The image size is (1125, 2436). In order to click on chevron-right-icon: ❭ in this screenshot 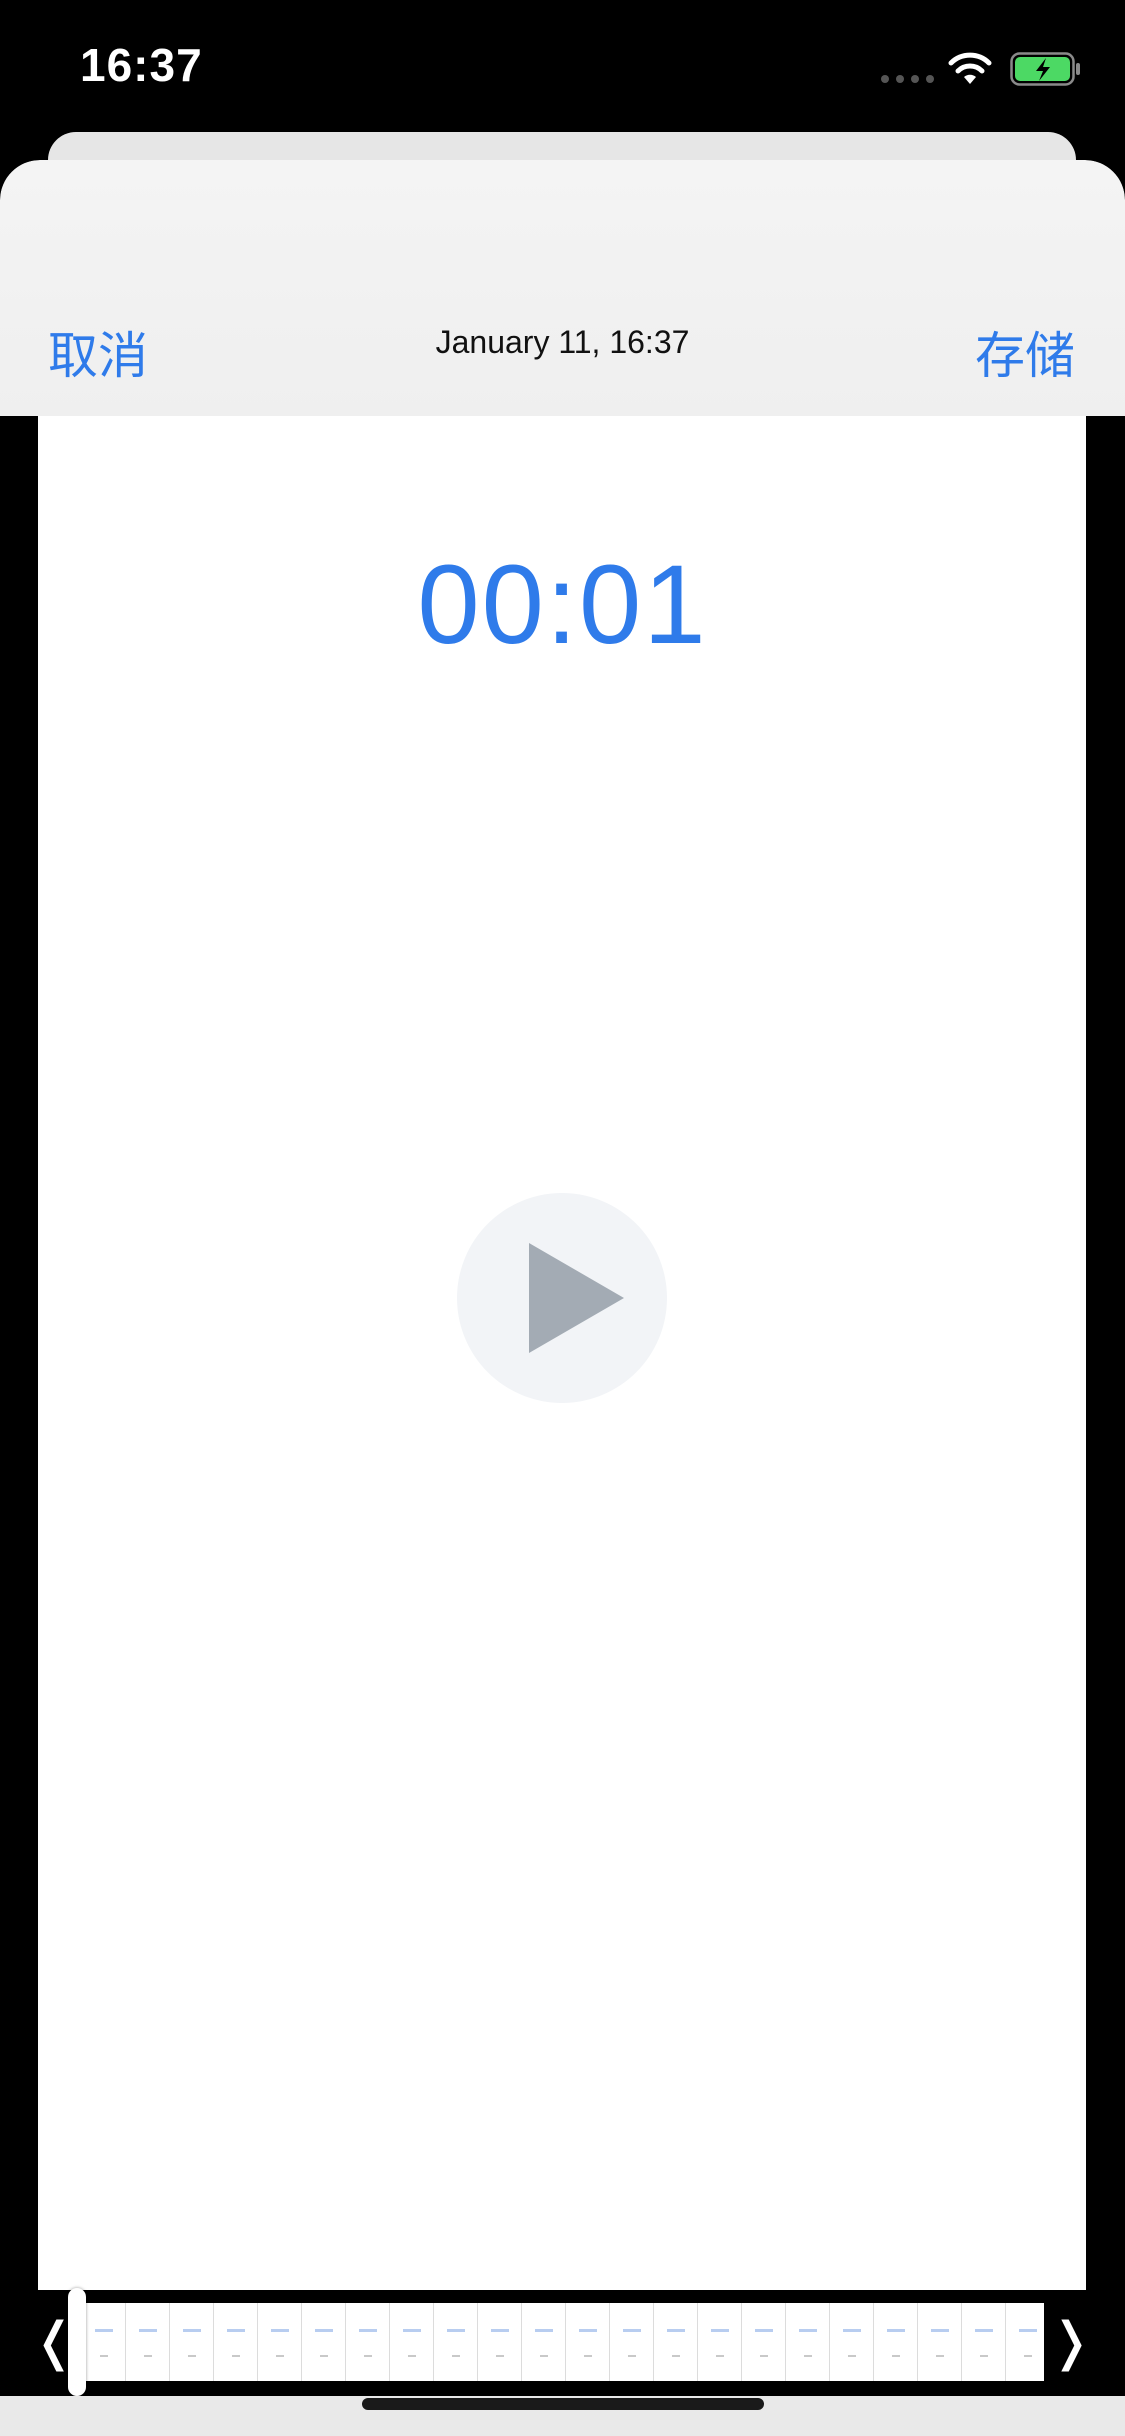, I will do `click(1071, 2342)`.